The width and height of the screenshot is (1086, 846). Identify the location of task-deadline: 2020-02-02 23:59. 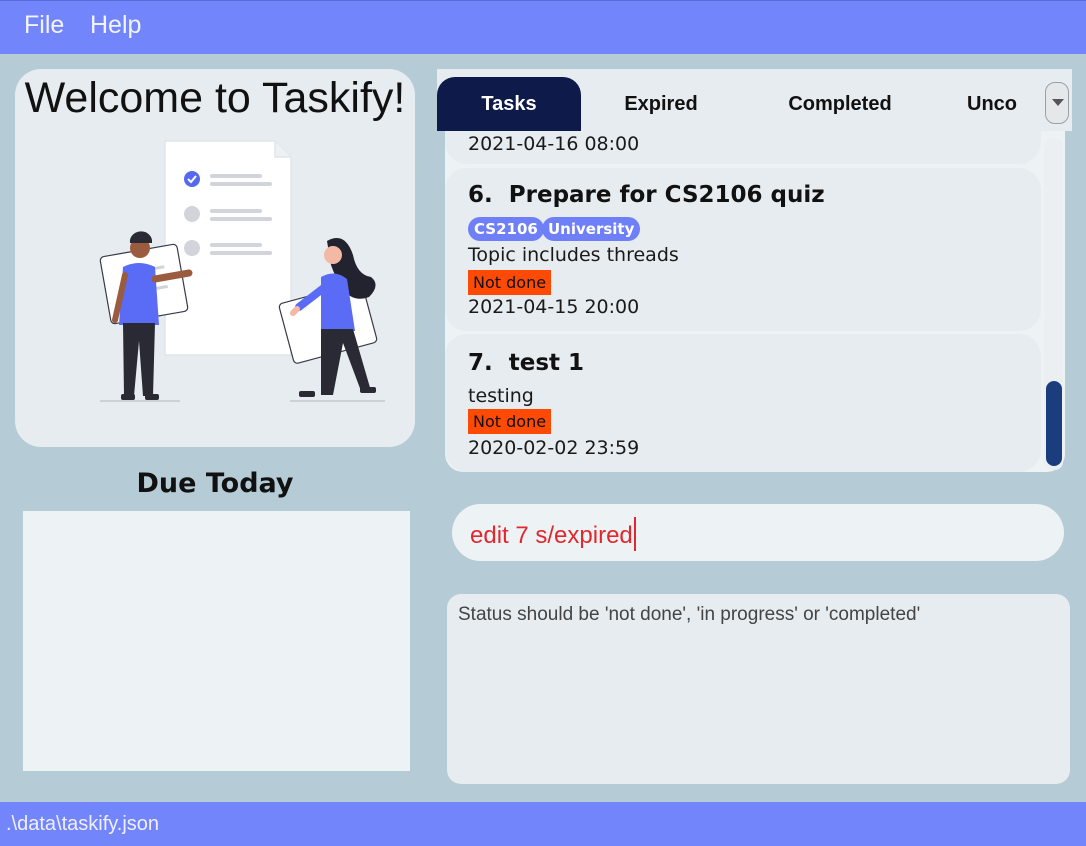
(554, 448).